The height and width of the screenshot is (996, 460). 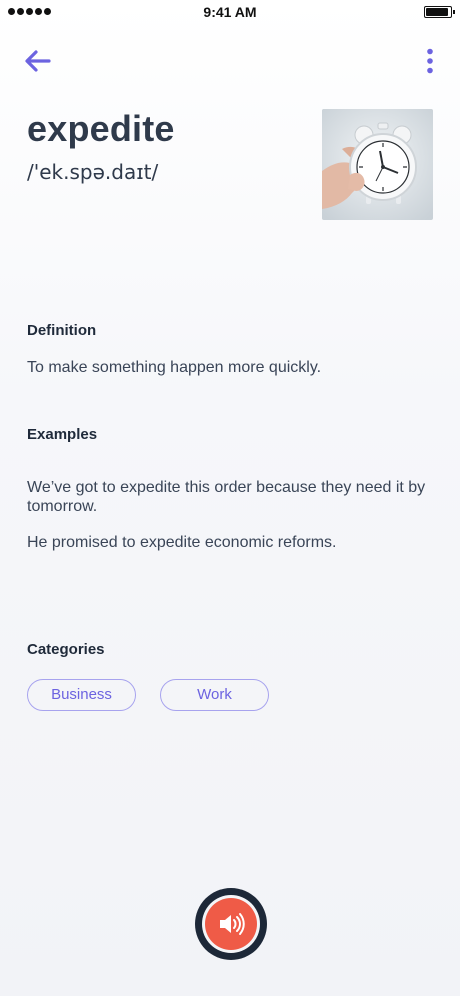 What do you see at coordinates (62, 330) in the screenshot?
I see `definition-heading: Definition` at bounding box center [62, 330].